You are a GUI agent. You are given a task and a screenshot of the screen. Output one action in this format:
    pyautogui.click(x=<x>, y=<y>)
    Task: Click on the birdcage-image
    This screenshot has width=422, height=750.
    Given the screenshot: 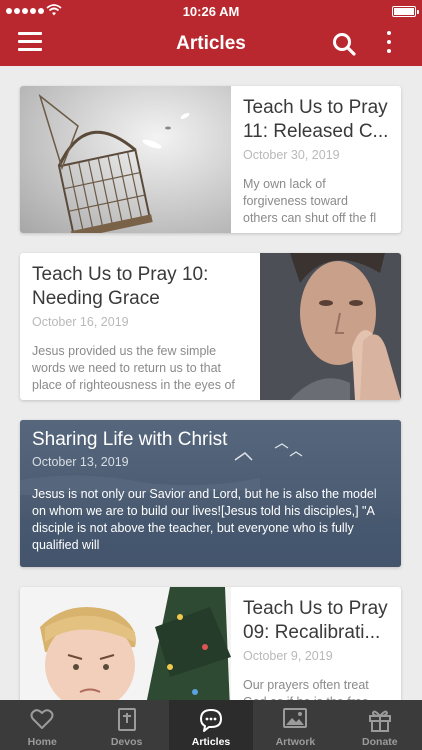 What is the action you would take?
    pyautogui.click(x=125, y=159)
    